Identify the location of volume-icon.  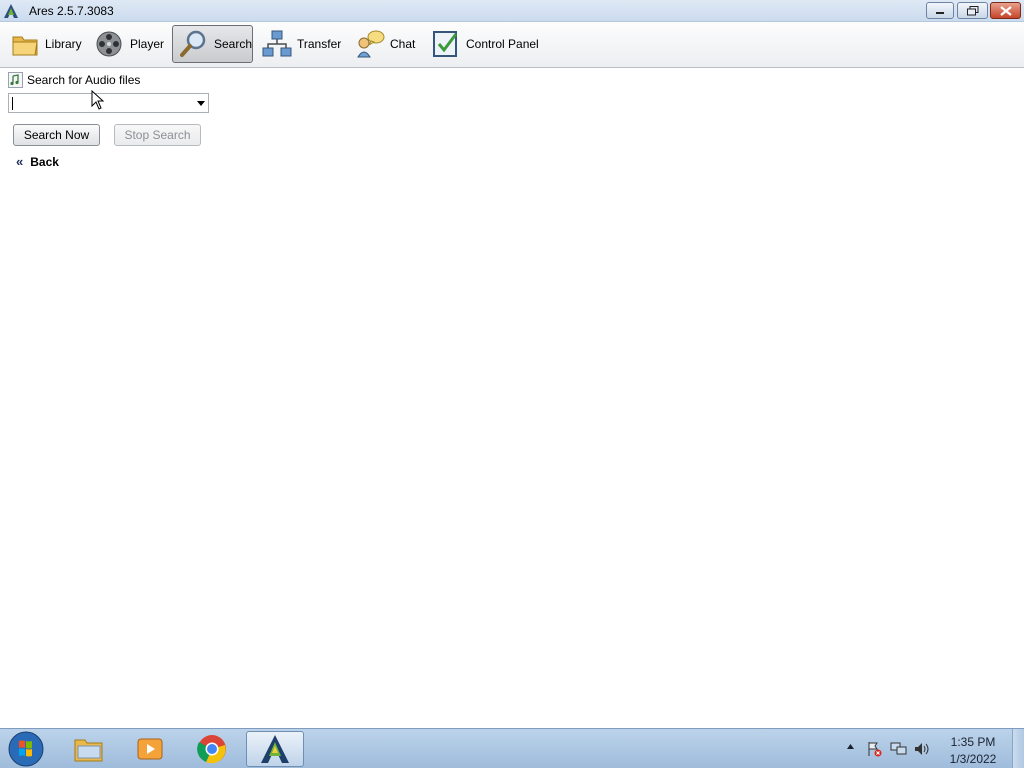
(922, 749).